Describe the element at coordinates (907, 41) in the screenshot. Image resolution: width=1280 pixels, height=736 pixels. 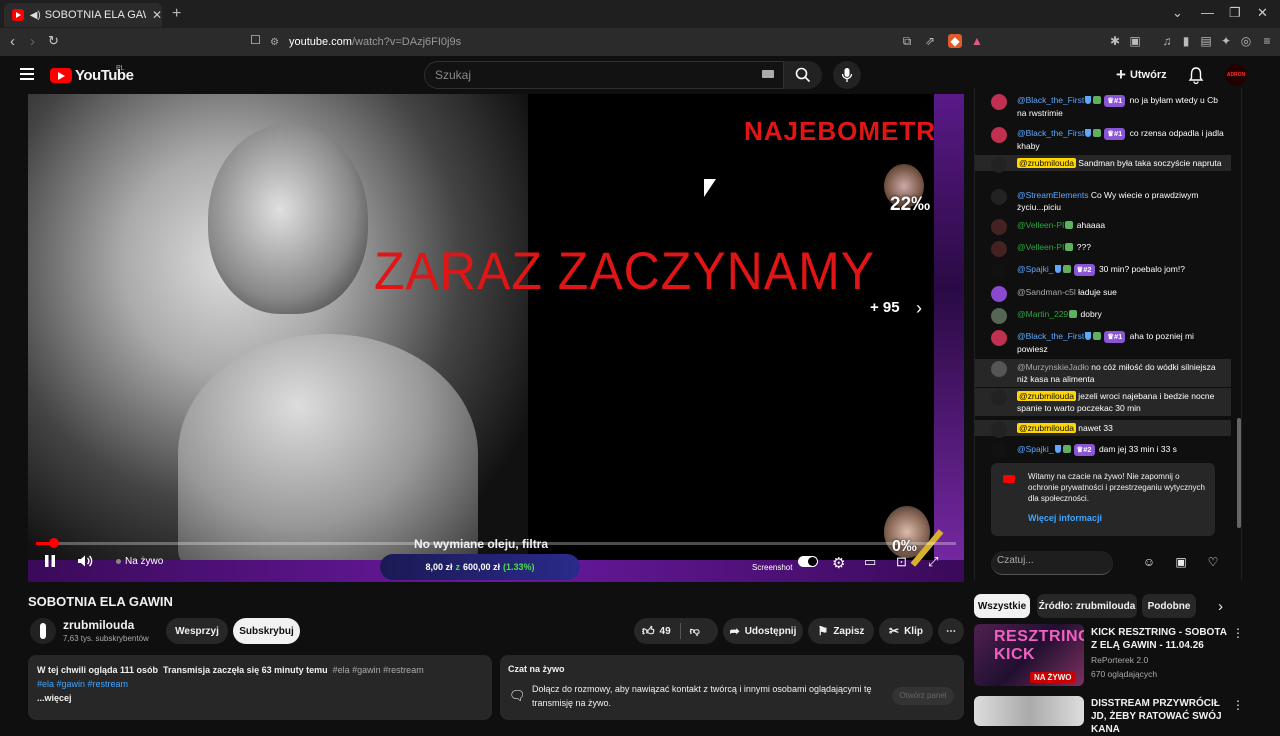
I see `open-in-app-icon: ⧉` at that location.